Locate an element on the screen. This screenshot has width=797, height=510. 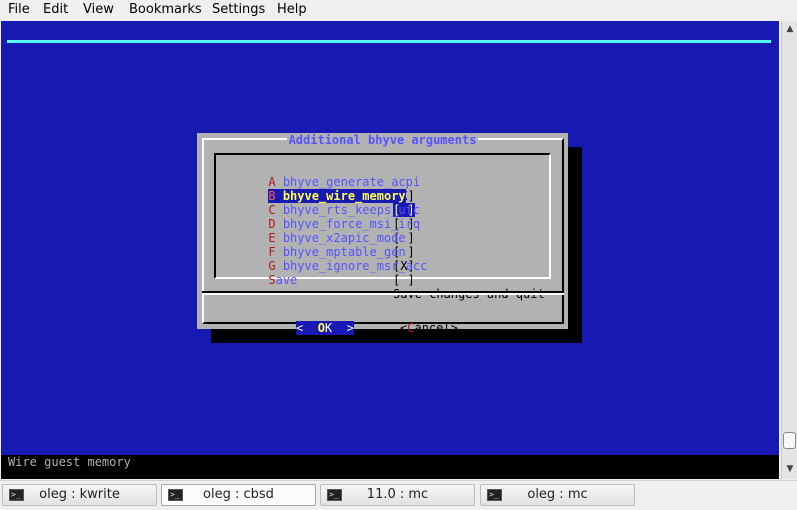
option-row-rts-keeps-utc: C bhyve_rts_keeps_utc [ ] is located at coordinates (322, 210).